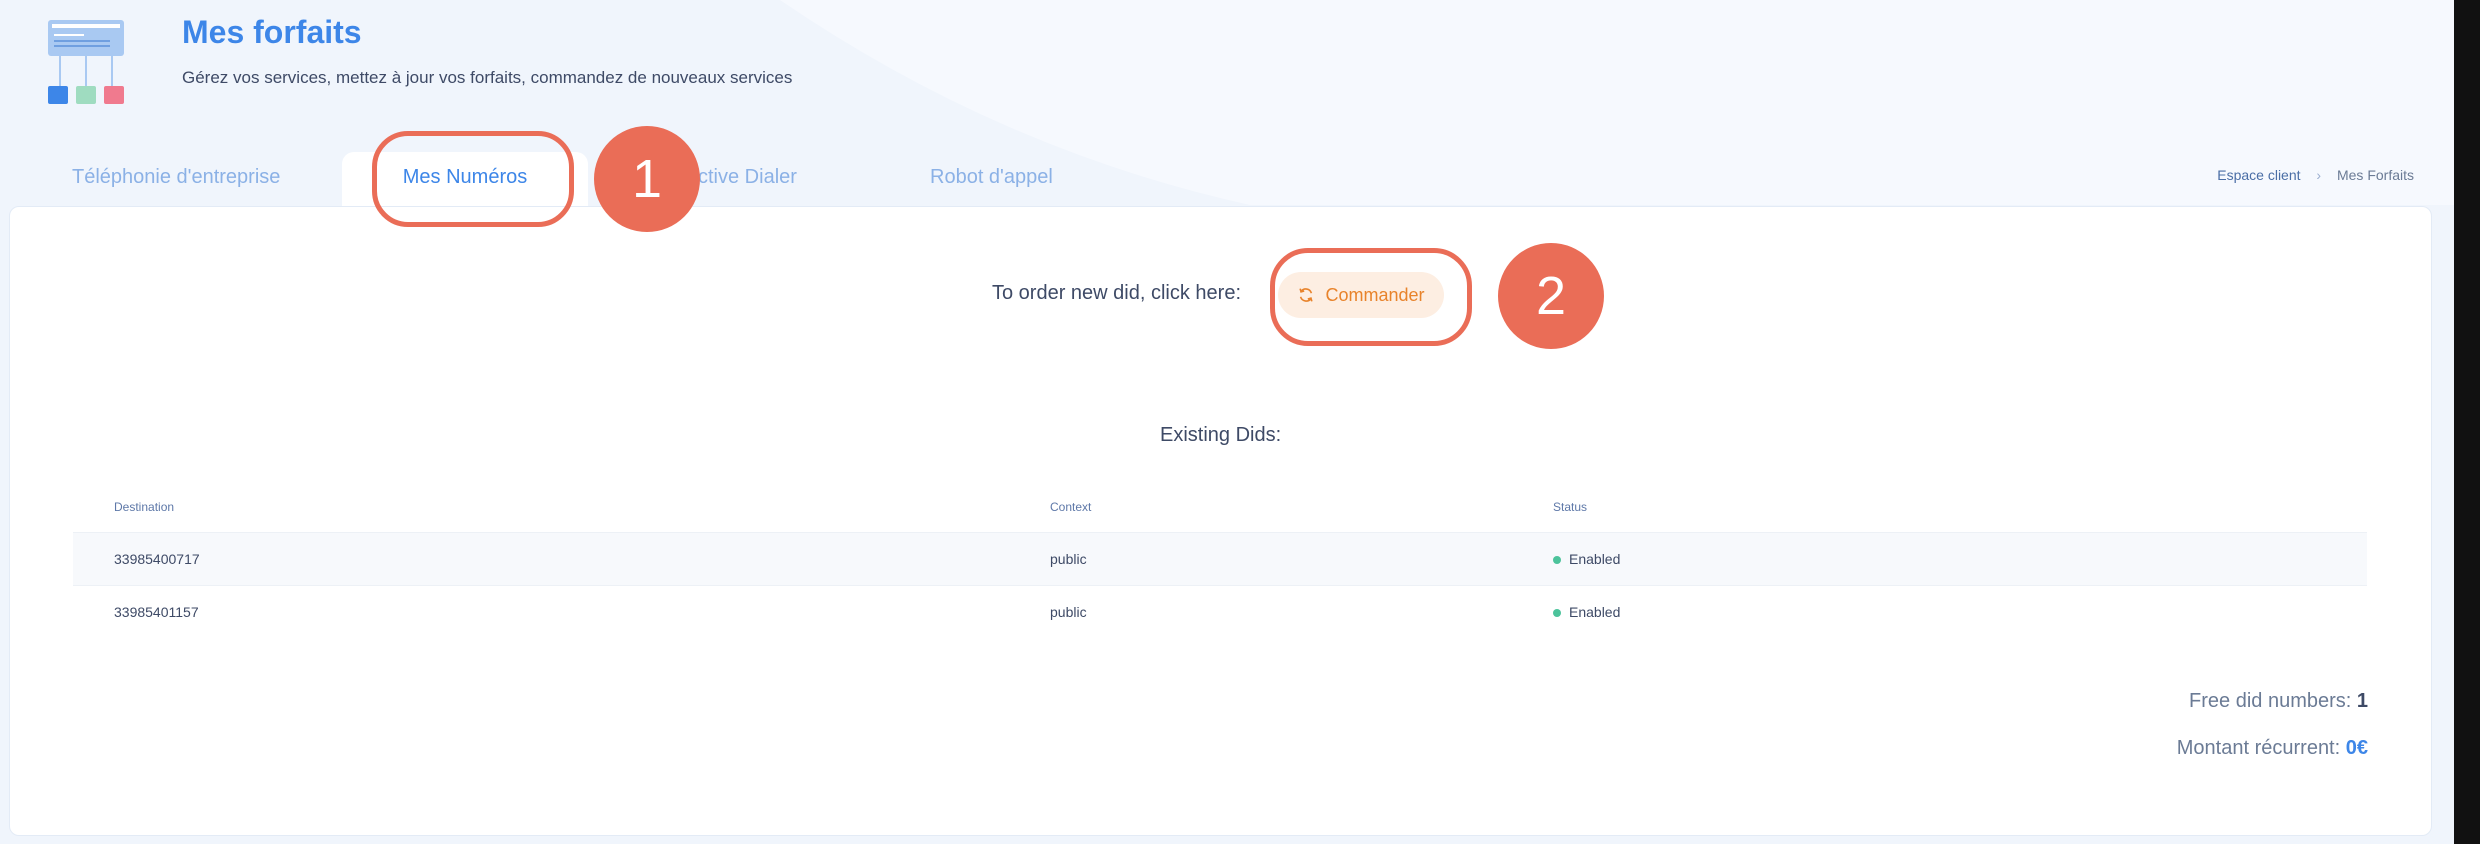 The image size is (2480, 844). What do you see at coordinates (2258, 175) in the screenshot?
I see `breadcrumb-home-link: Espace client` at bounding box center [2258, 175].